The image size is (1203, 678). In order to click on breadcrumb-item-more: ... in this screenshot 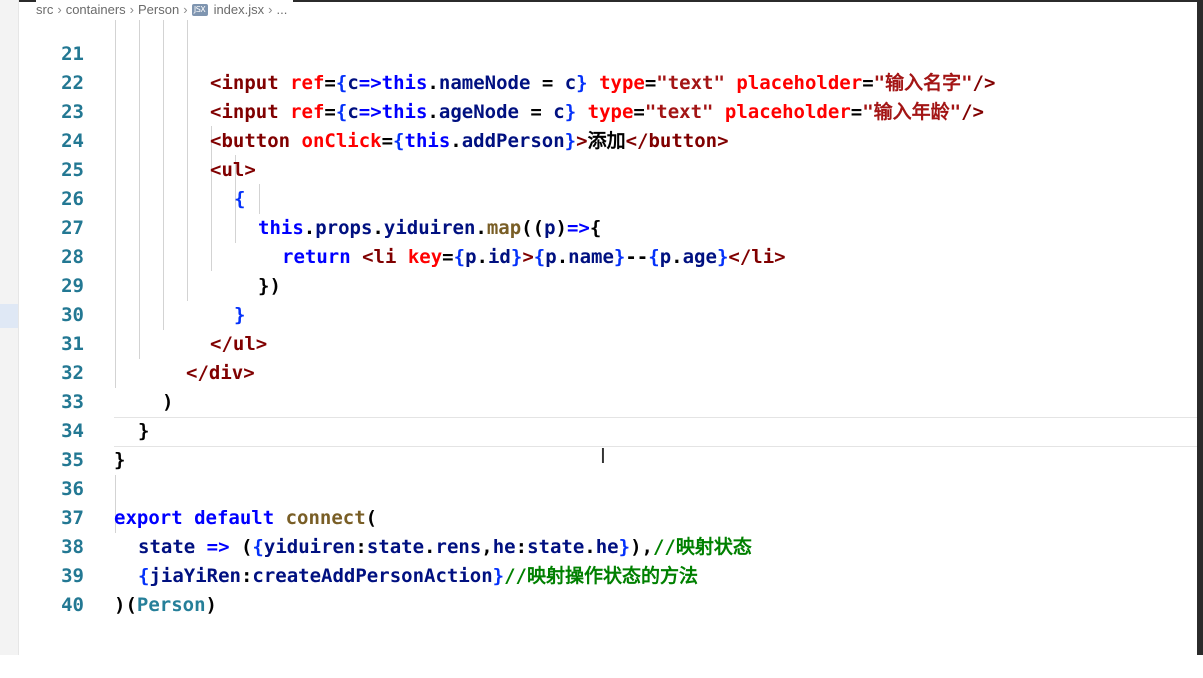, I will do `click(281, 10)`.